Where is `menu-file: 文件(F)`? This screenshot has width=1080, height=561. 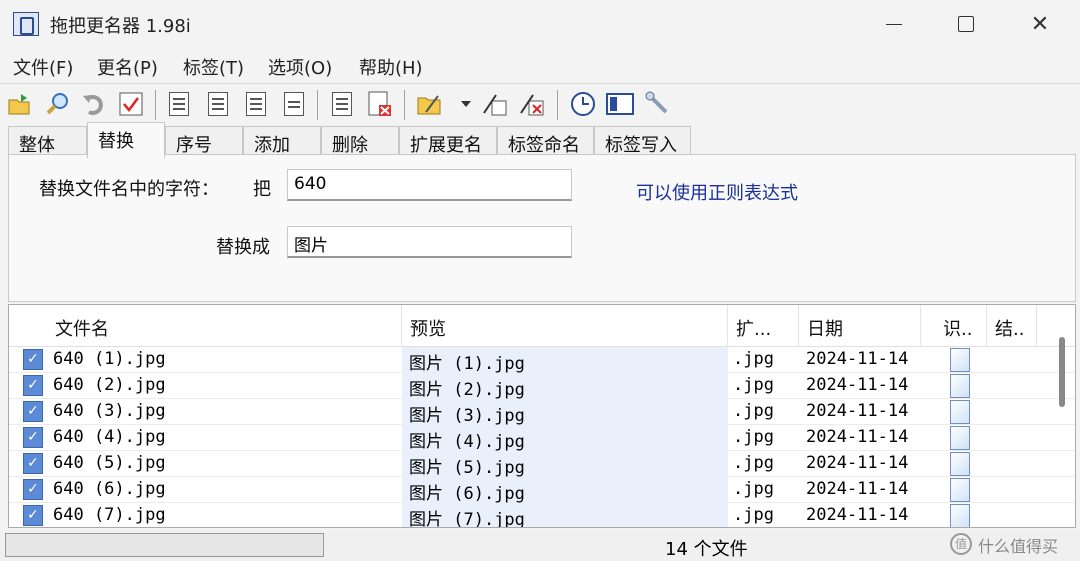
menu-file: 文件(F) is located at coordinates (43, 67).